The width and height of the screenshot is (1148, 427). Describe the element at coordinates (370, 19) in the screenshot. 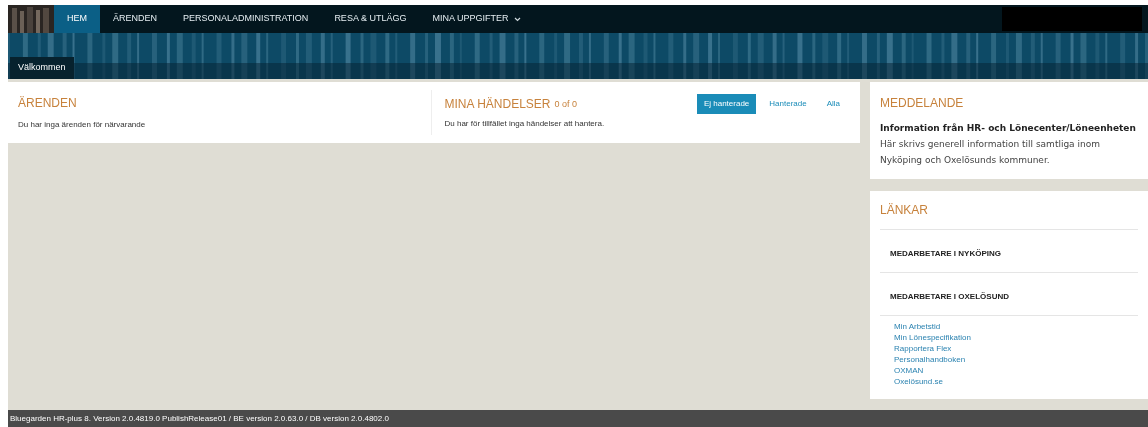

I see `nav-tab: RESA & UTLÄGG` at that location.